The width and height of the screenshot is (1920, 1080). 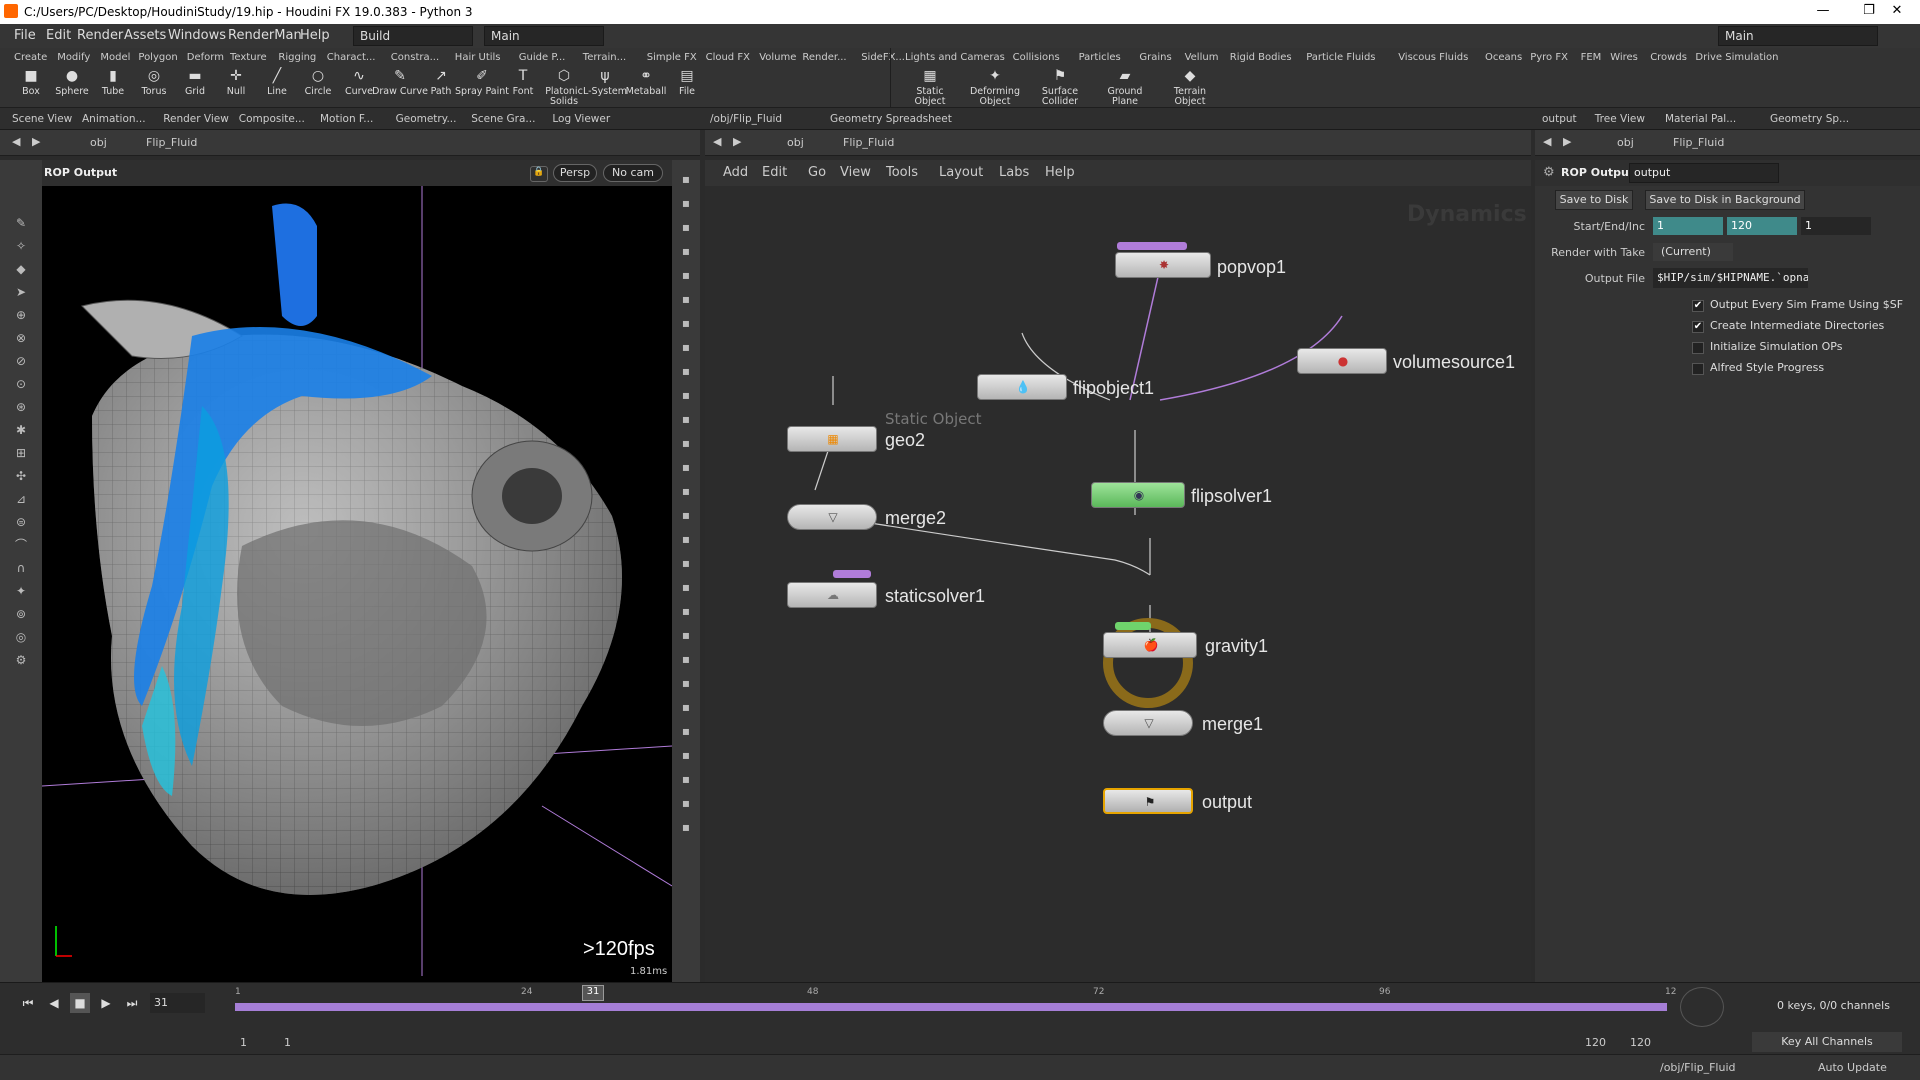 I want to click on shelf-tab-pyro-fx: Pyro FX, so click(x=1549, y=57).